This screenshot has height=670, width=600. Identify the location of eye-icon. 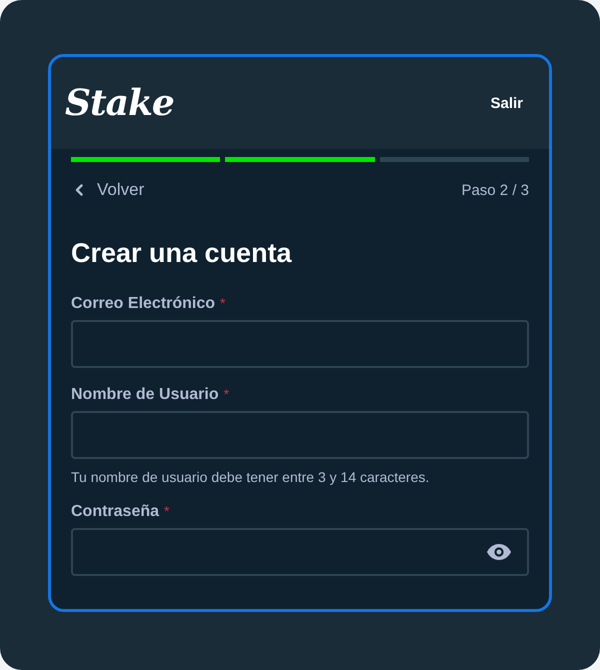
(499, 552).